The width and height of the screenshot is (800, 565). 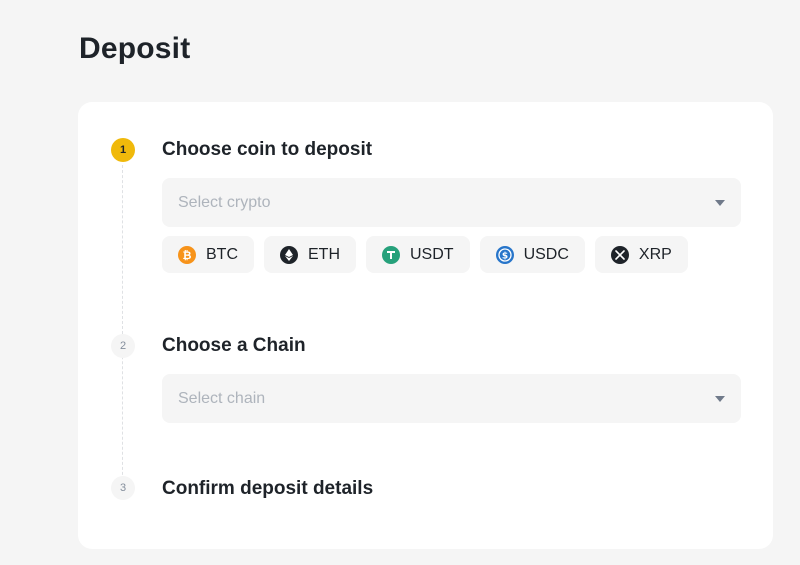 What do you see at coordinates (267, 149) in the screenshot?
I see `step-1-title: Choose coin to deposit` at bounding box center [267, 149].